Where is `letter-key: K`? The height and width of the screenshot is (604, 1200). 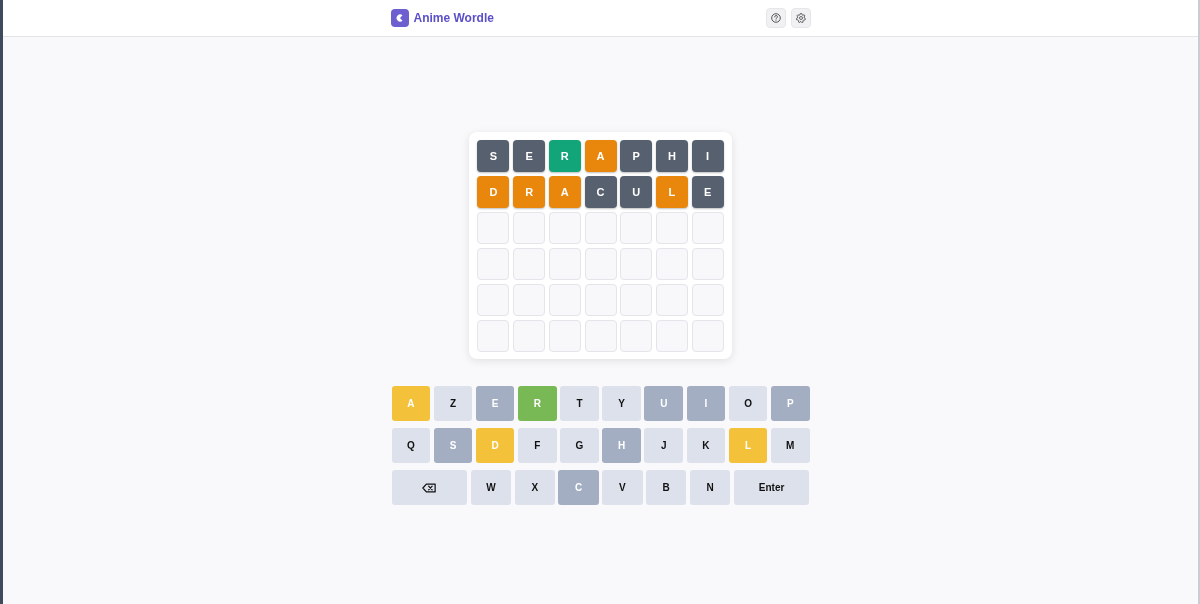 letter-key: K is located at coordinates (706, 445).